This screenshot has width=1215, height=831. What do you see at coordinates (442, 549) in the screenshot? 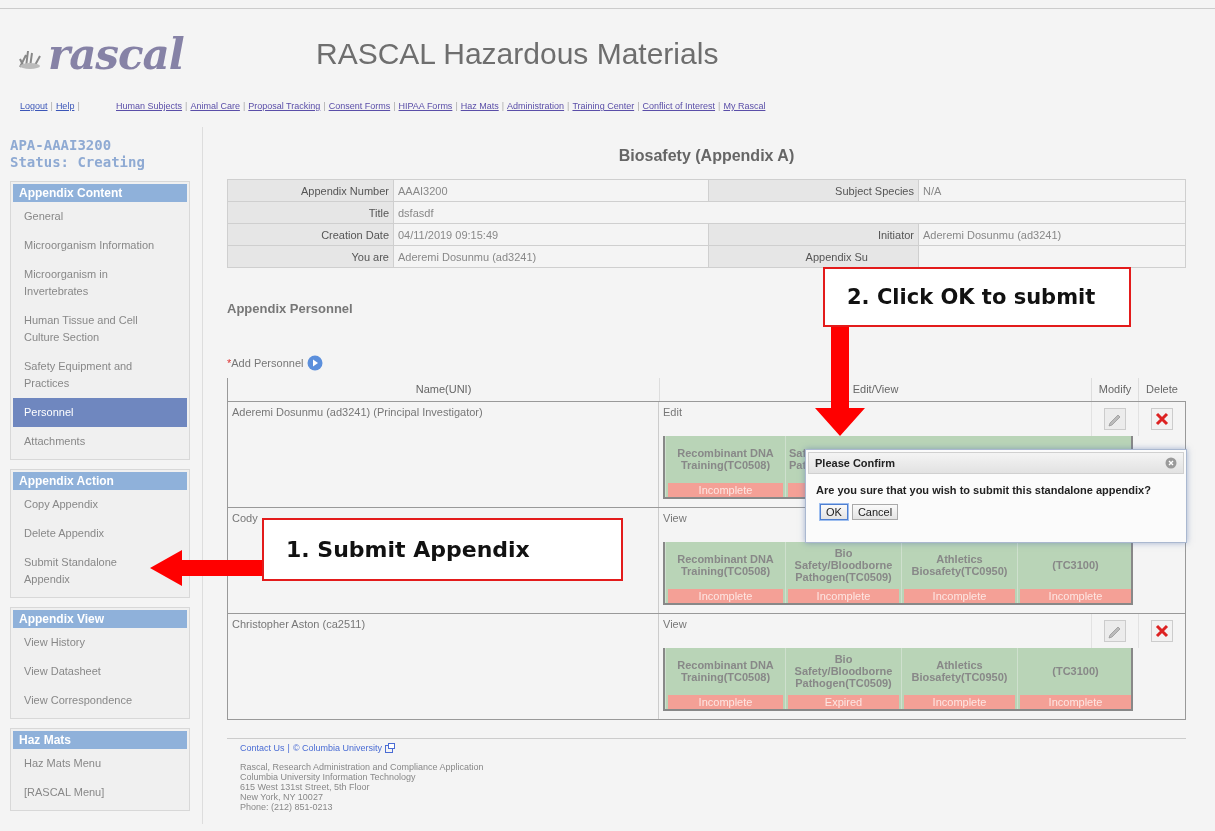
I see `callout: 1. Submit Appendix` at bounding box center [442, 549].